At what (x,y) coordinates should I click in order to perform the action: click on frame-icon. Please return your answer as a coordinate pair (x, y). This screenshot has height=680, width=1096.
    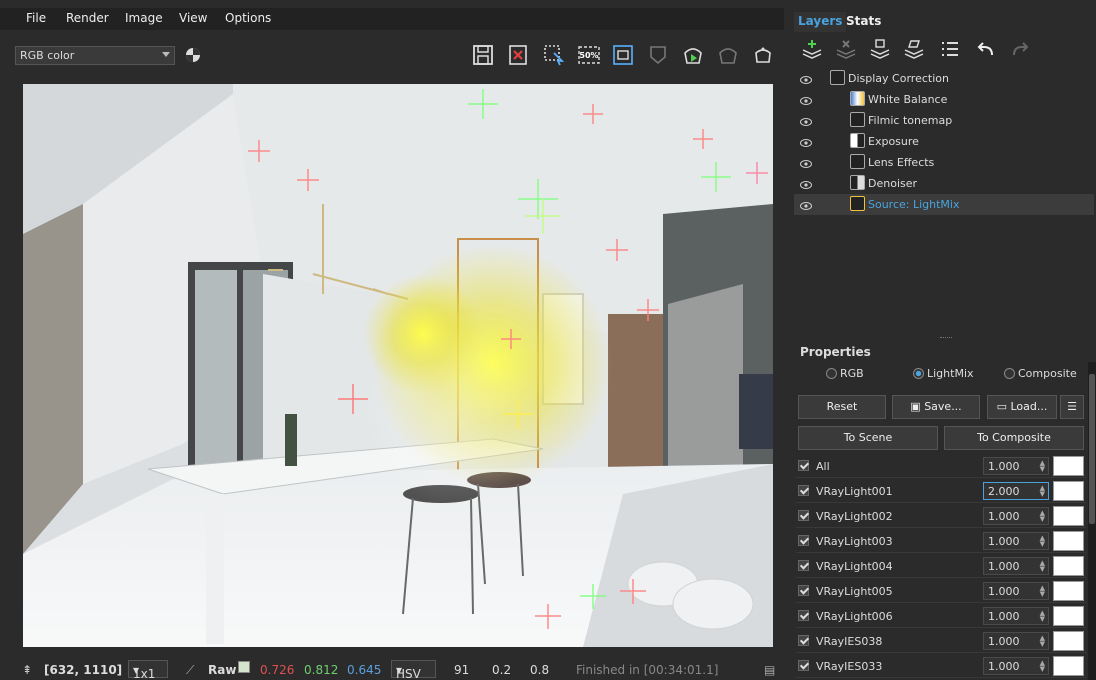
    Looking at the image, I should click on (623, 55).